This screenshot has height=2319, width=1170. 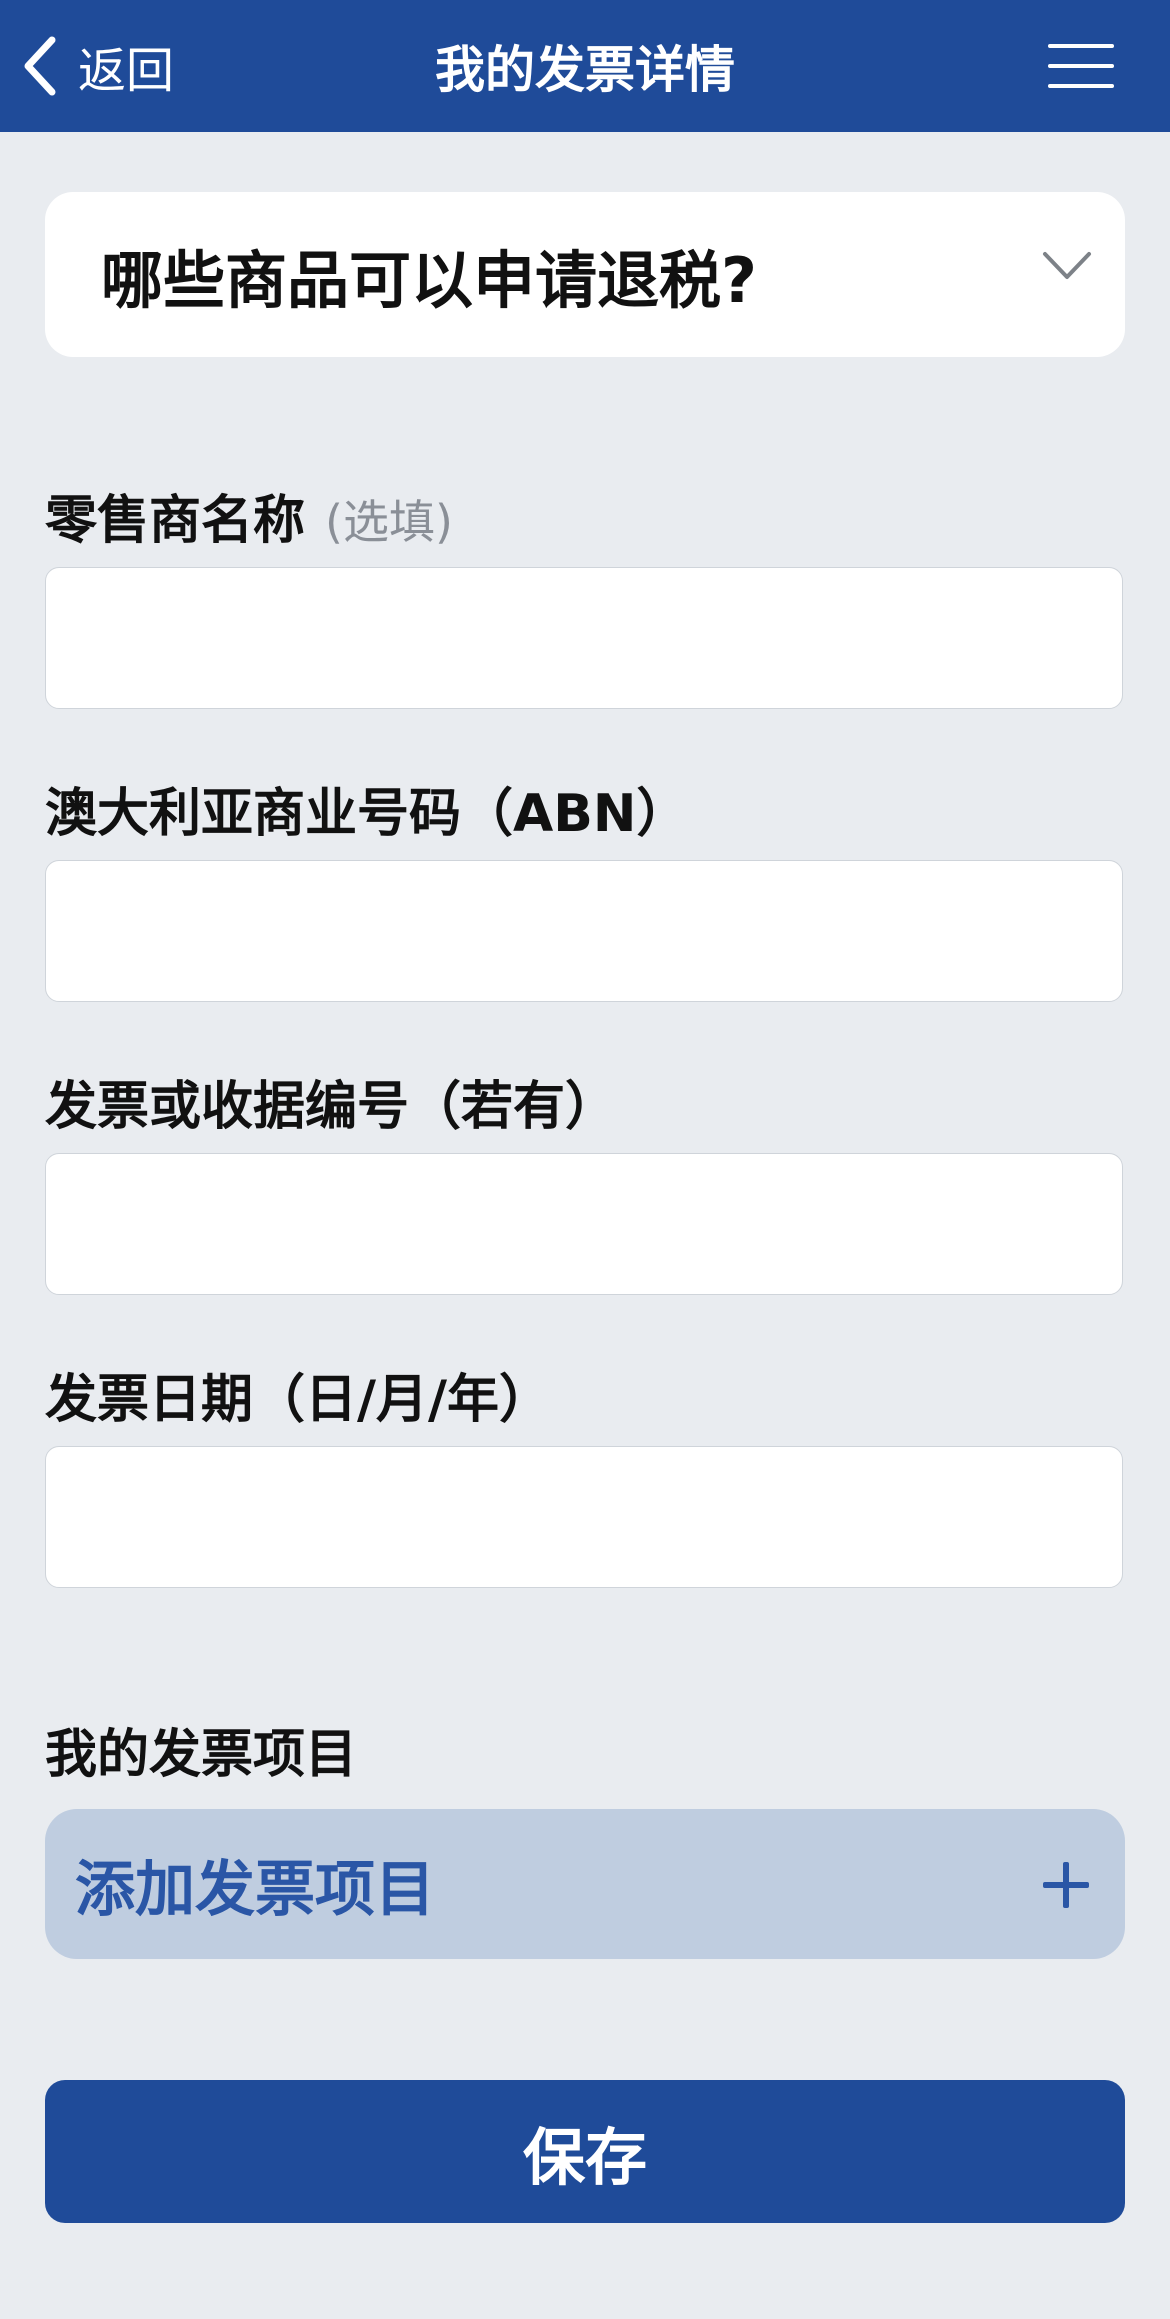 I want to click on invoice-date-input, so click(x=584, y=1517).